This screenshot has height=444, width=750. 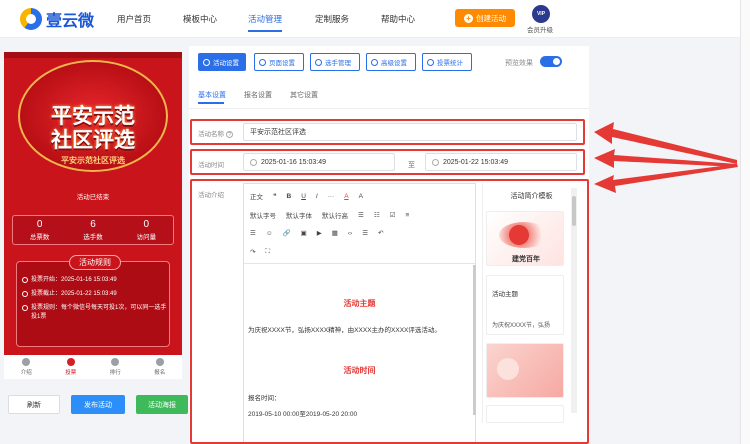 What do you see at coordinates (304, 95) in the screenshot?
I see `tab-other-settings: 其它设置` at bounding box center [304, 95].